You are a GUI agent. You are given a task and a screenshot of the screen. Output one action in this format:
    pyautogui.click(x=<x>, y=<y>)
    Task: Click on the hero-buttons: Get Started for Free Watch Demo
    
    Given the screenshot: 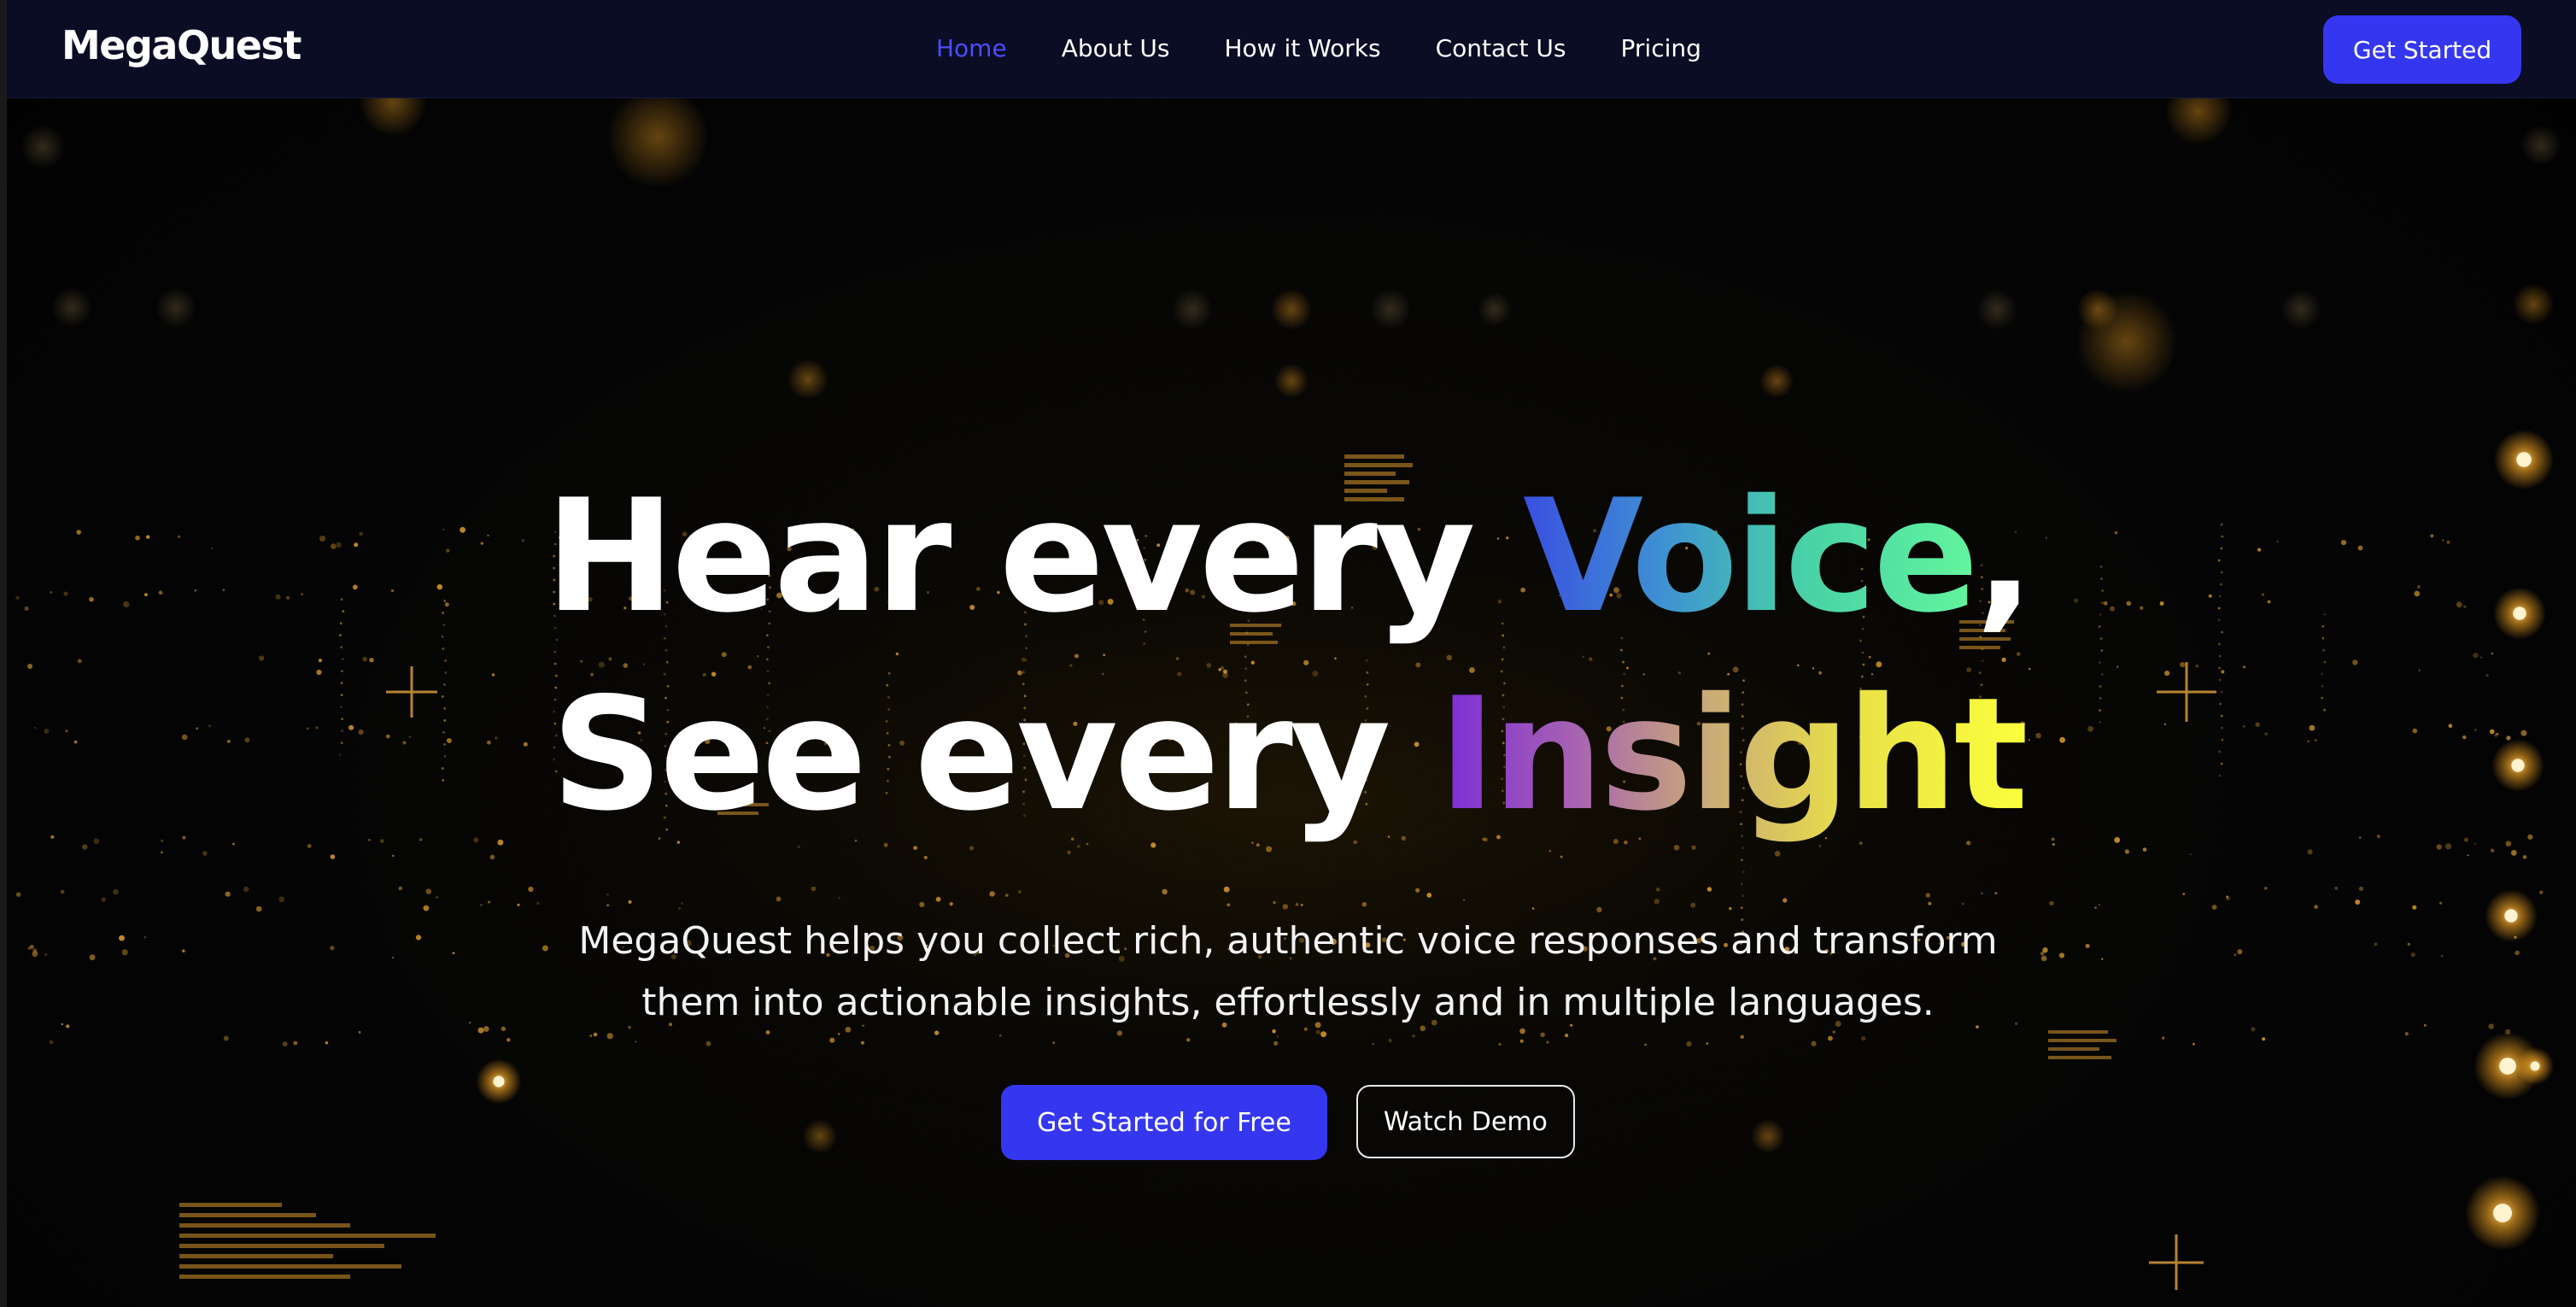 What is the action you would take?
    pyautogui.click(x=1288, y=1122)
    